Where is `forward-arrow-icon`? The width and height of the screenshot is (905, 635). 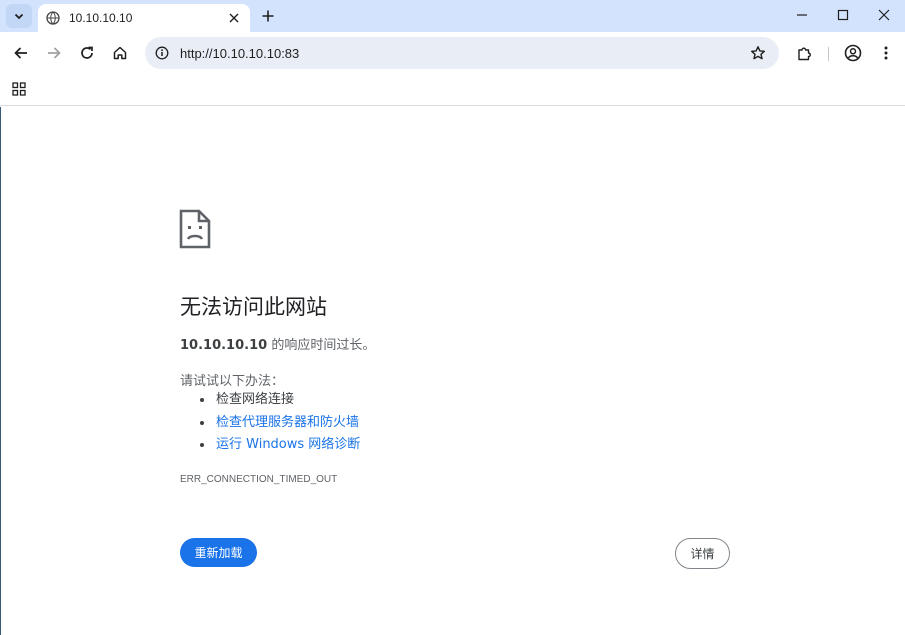
forward-arrow-icon is located at coordinates (54, 53).